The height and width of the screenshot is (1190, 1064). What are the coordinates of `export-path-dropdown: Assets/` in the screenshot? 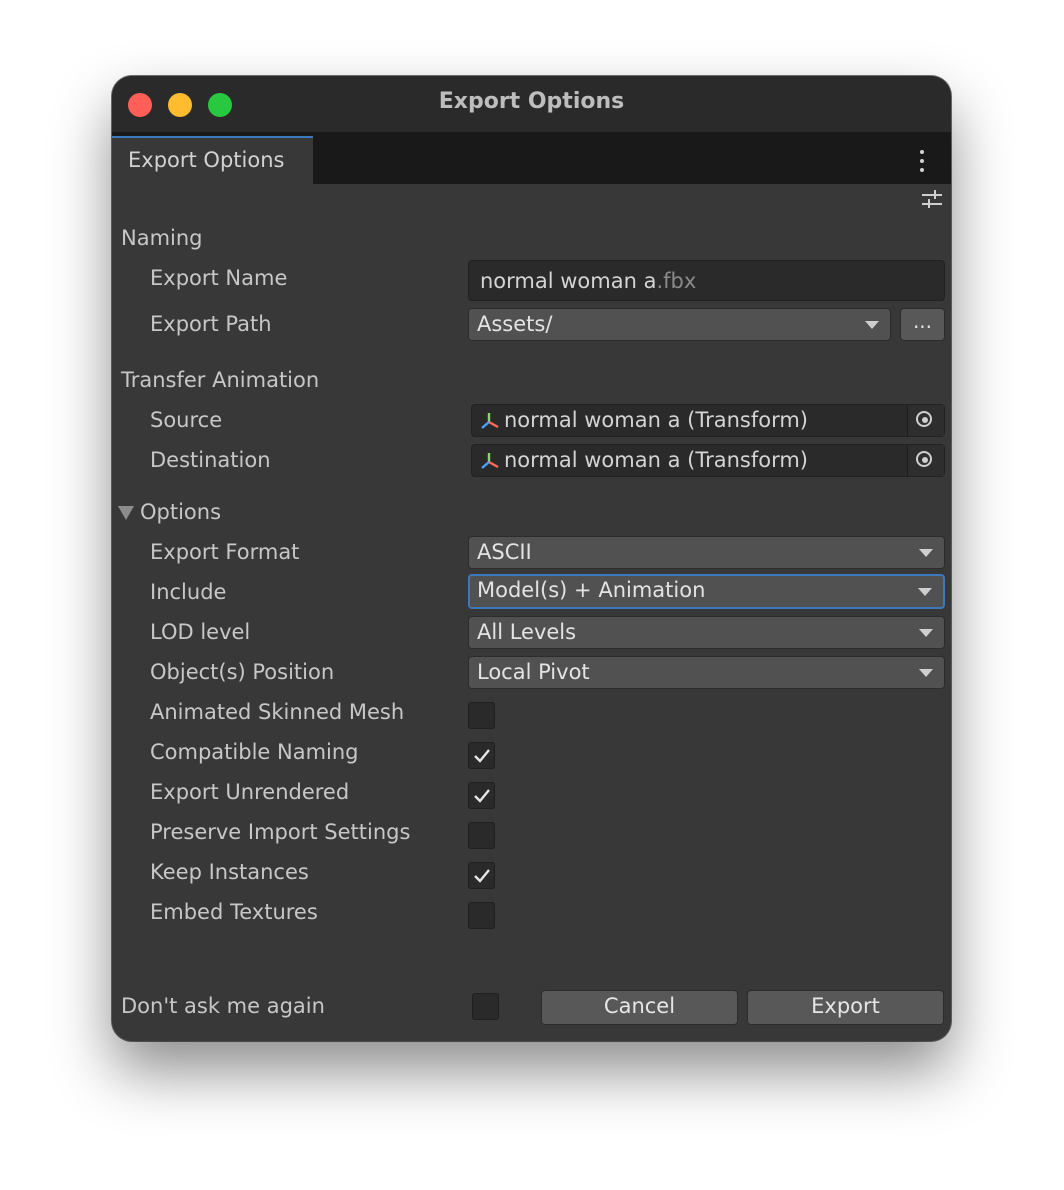 It's located at (679, 324).